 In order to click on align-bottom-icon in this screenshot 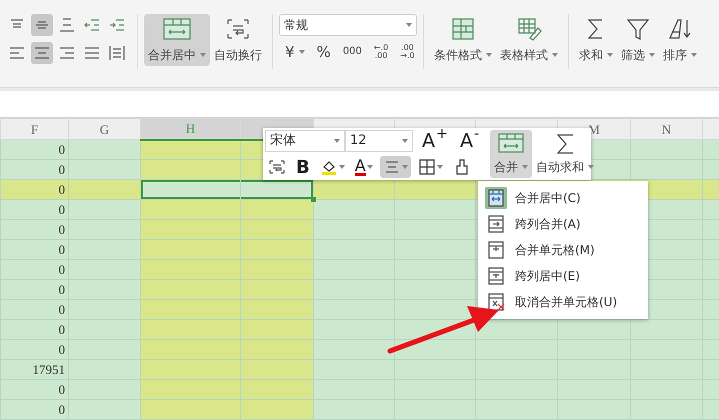, I will do `click(67, 25)`.